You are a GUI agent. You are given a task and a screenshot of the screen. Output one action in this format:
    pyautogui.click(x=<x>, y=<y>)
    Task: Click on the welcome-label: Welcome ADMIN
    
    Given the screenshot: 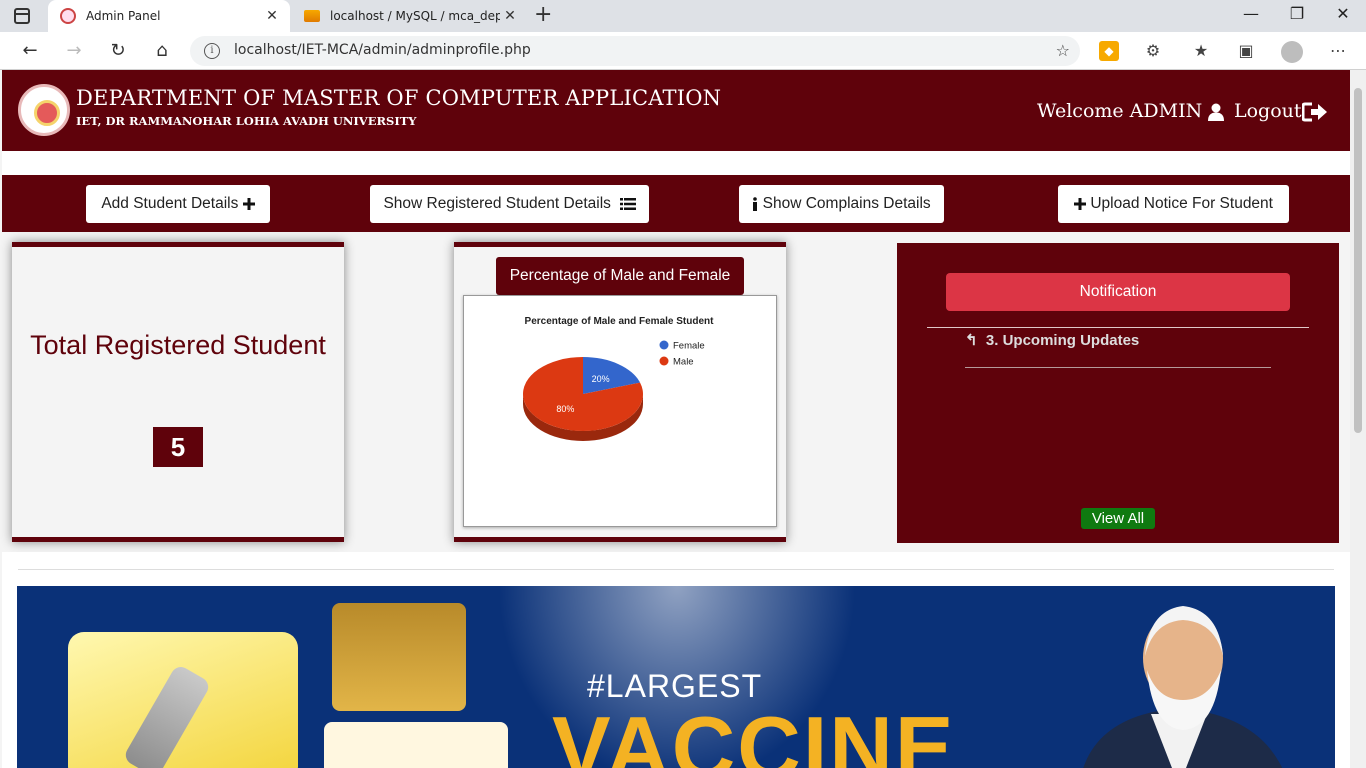 What is the action you would take?
    pyautogui.click(x=1120, y=111)
    